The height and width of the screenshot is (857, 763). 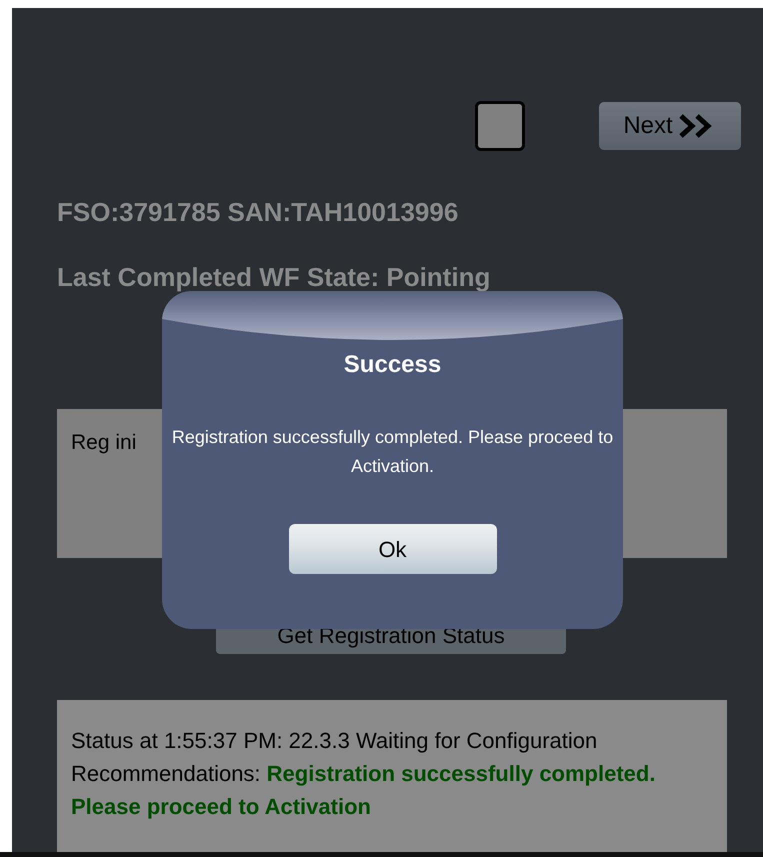 What do you see at coordinates (670, 126) in the screenshot?
I see `next-button: Next` at bounding box center [670, 126].